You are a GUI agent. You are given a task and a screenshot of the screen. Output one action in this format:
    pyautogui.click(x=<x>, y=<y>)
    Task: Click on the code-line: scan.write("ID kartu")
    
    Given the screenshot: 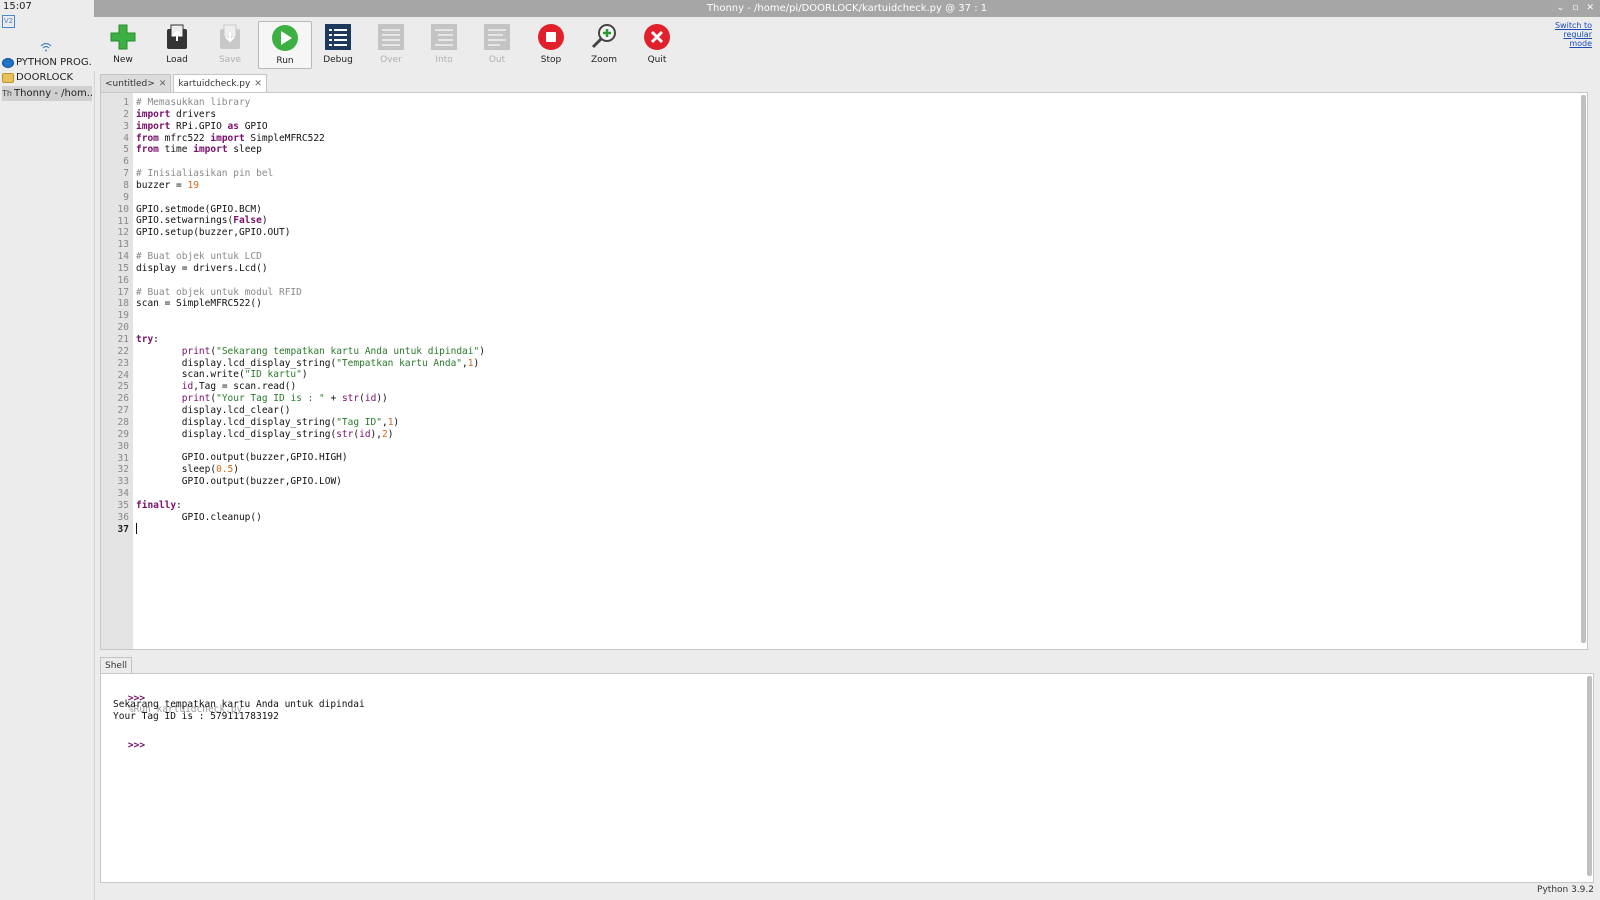 What is the action you would take?
    pyautogui.click(x=854, y=375)
    